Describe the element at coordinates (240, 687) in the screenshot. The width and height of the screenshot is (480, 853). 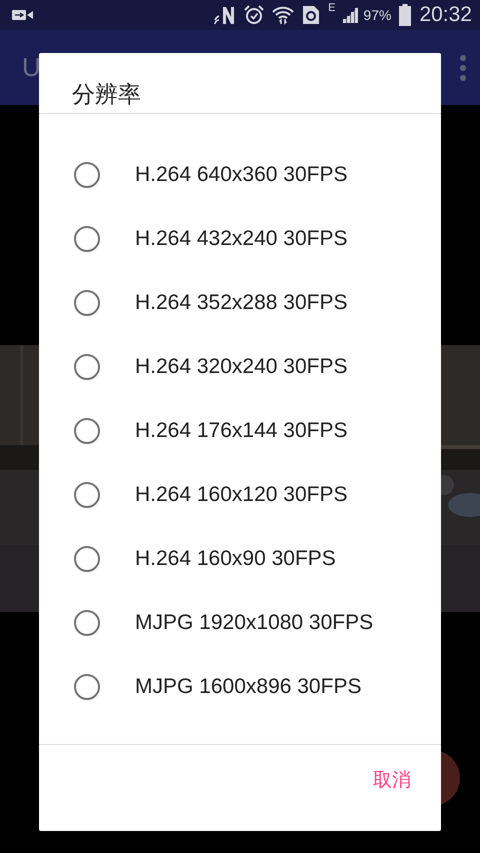
I see `radio-option: MJPG 1600x896 30FPS` at that location.